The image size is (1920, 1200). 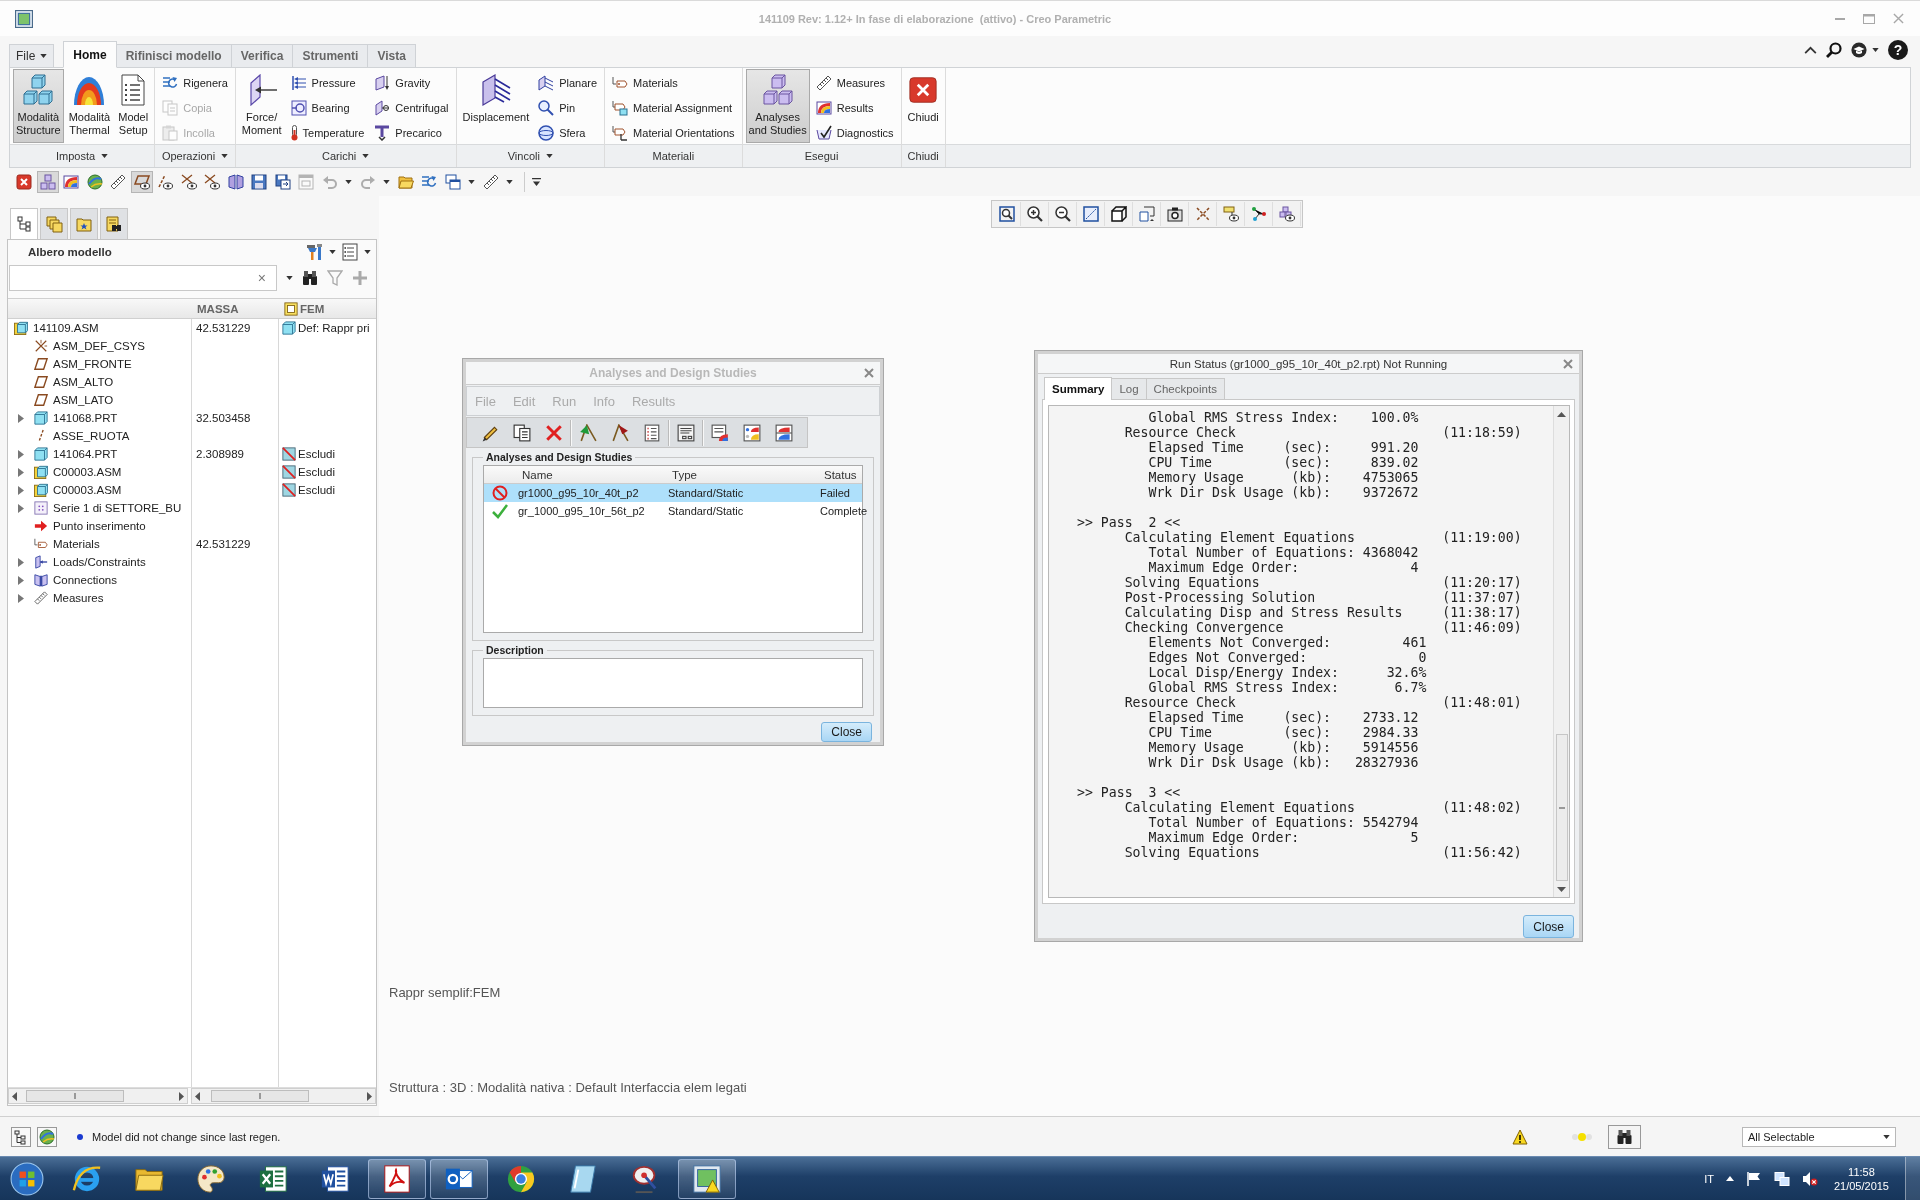 What do you see at coordinates (568, 82) in the screenshot?
I see `ribbon-button: Planare` at bounding box center [568, 82].